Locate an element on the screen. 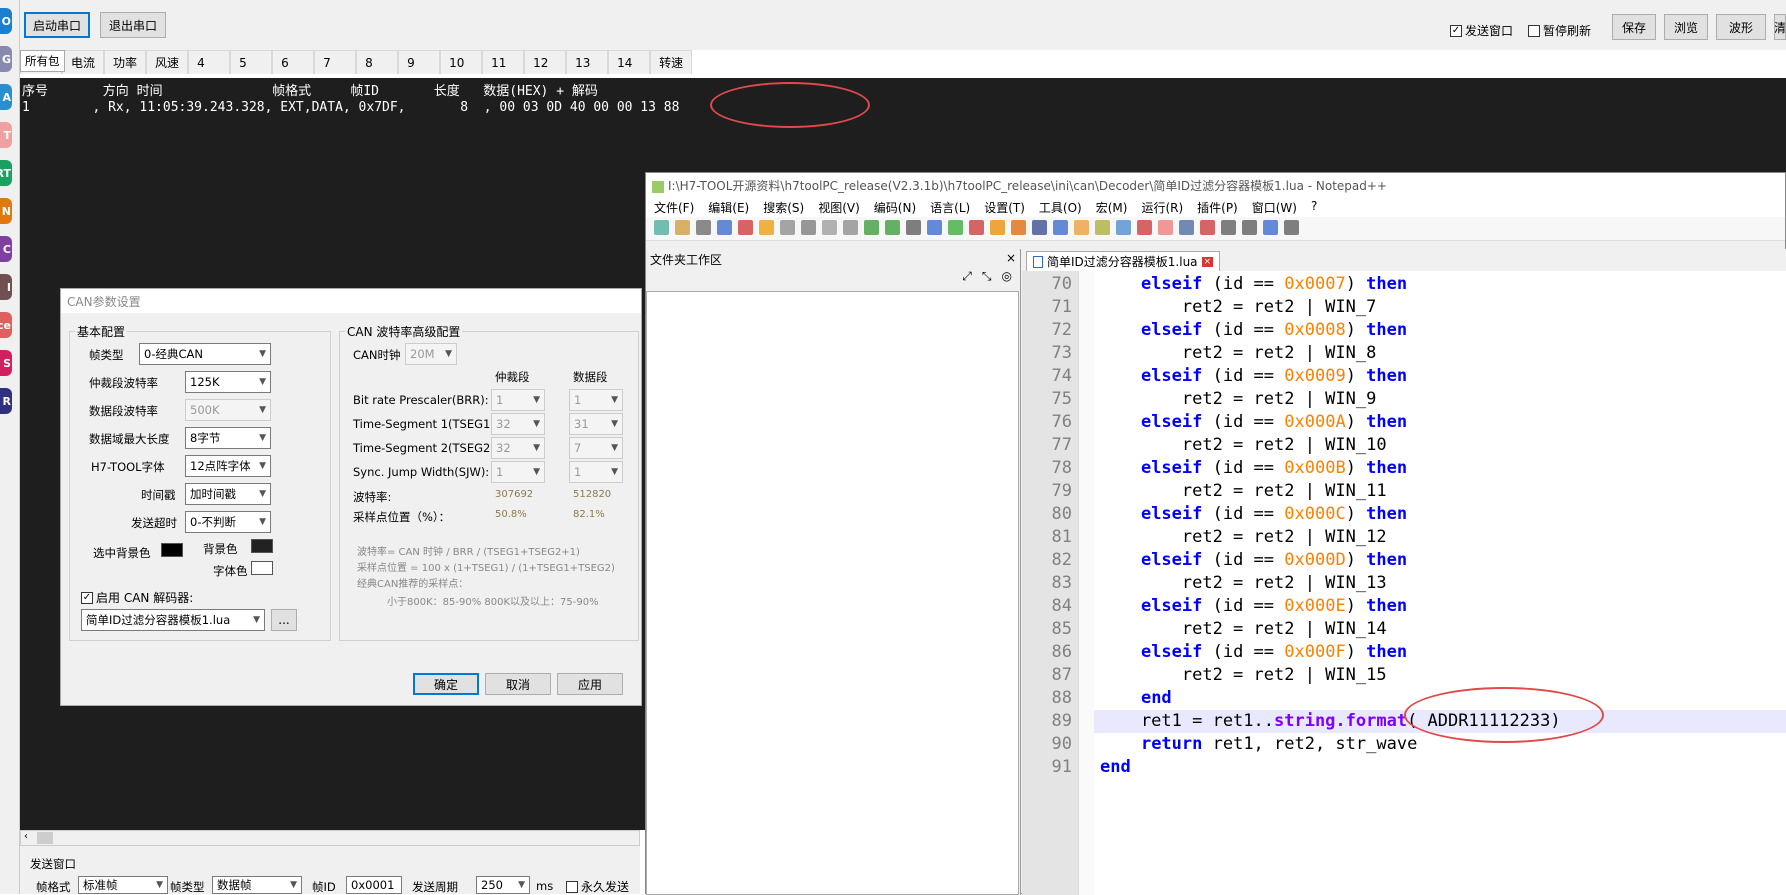  exit-port-button: 退出串口 is located at coordinates (133, 25).